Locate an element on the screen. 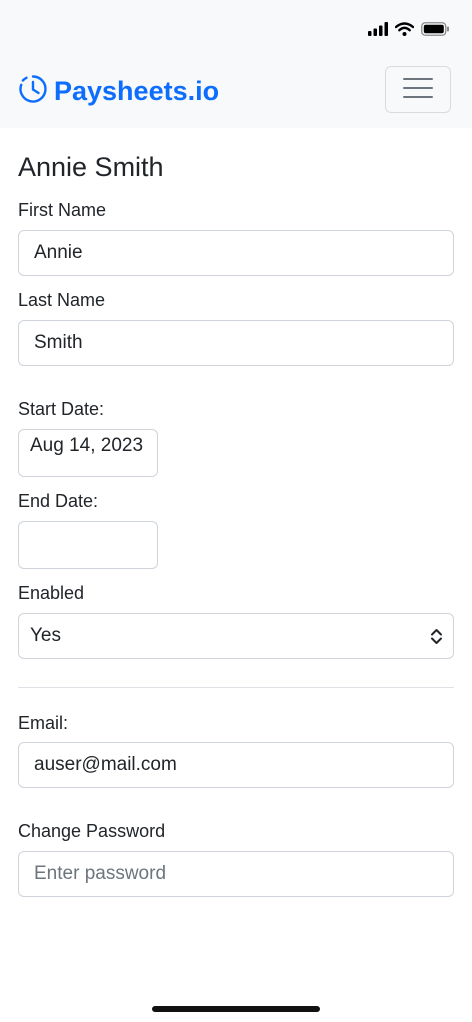 The height and width of the screenshot is (1022, 472). status-icons is located at coordinates (409, 31).